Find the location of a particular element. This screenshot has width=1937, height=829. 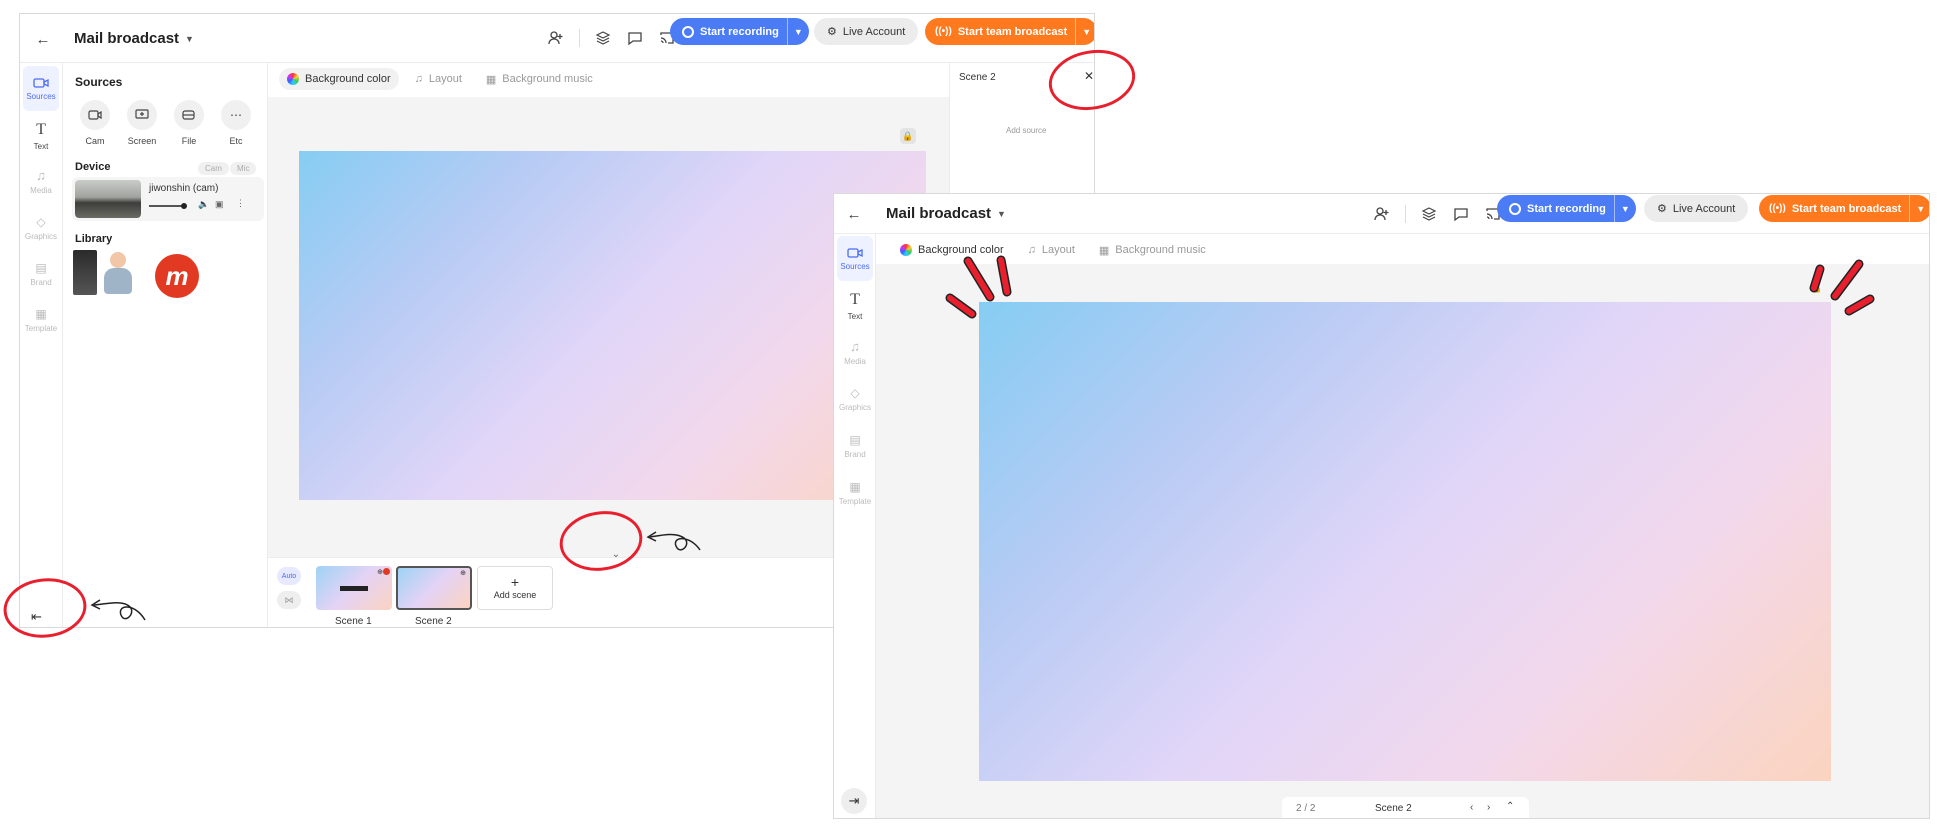

library-item-avatar is located at coordinates (119, 272).